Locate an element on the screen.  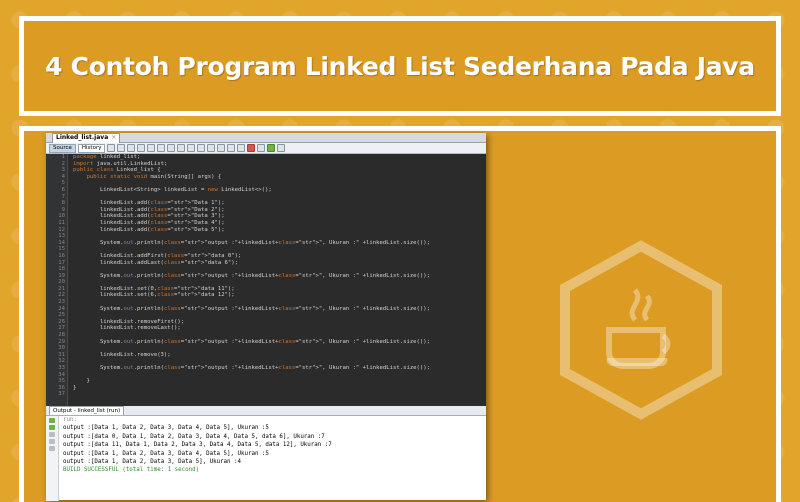
toggle-bookmark-icon is located at coordinates (201, 148).